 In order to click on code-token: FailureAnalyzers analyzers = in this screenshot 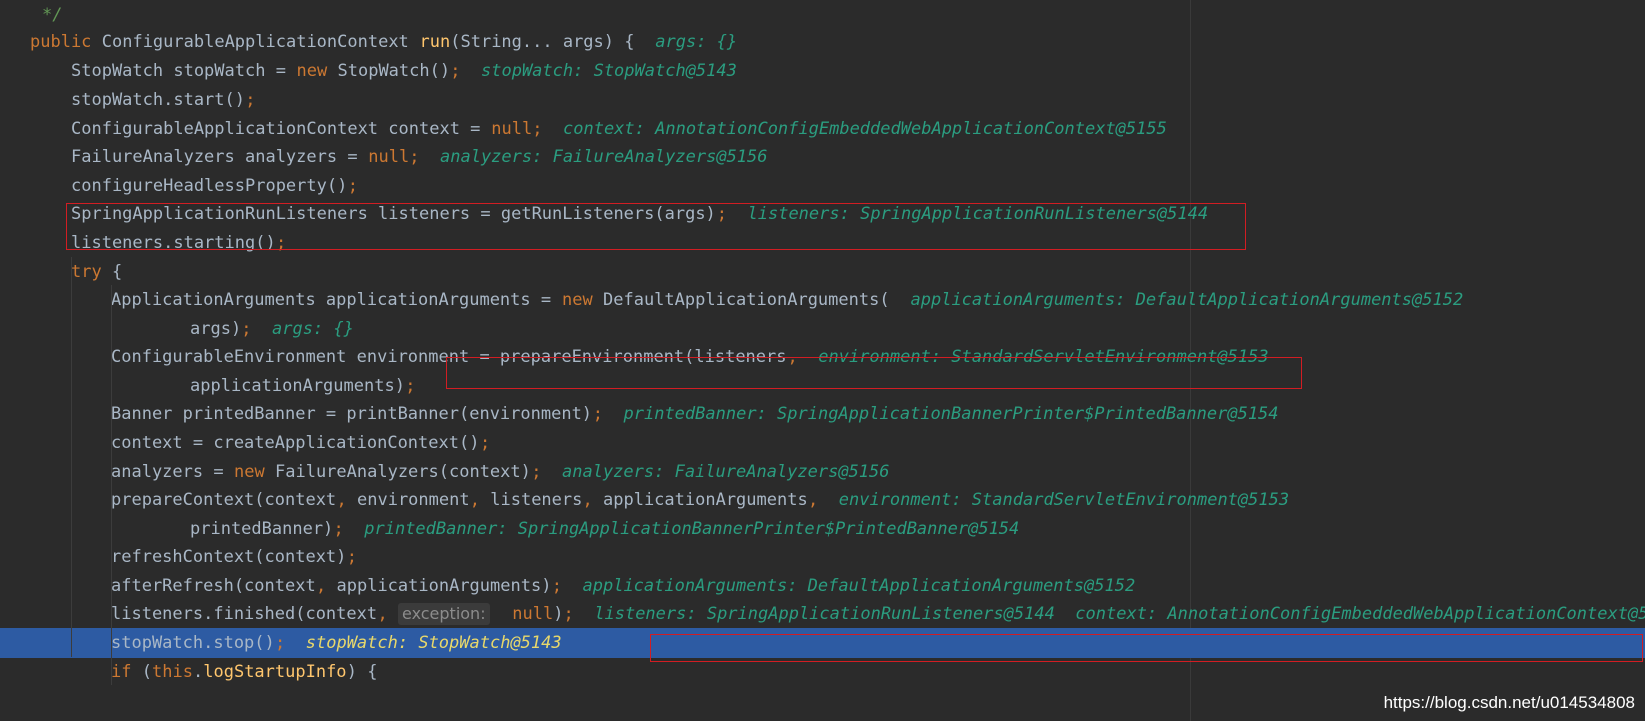, I will do `click(219, 157)`.